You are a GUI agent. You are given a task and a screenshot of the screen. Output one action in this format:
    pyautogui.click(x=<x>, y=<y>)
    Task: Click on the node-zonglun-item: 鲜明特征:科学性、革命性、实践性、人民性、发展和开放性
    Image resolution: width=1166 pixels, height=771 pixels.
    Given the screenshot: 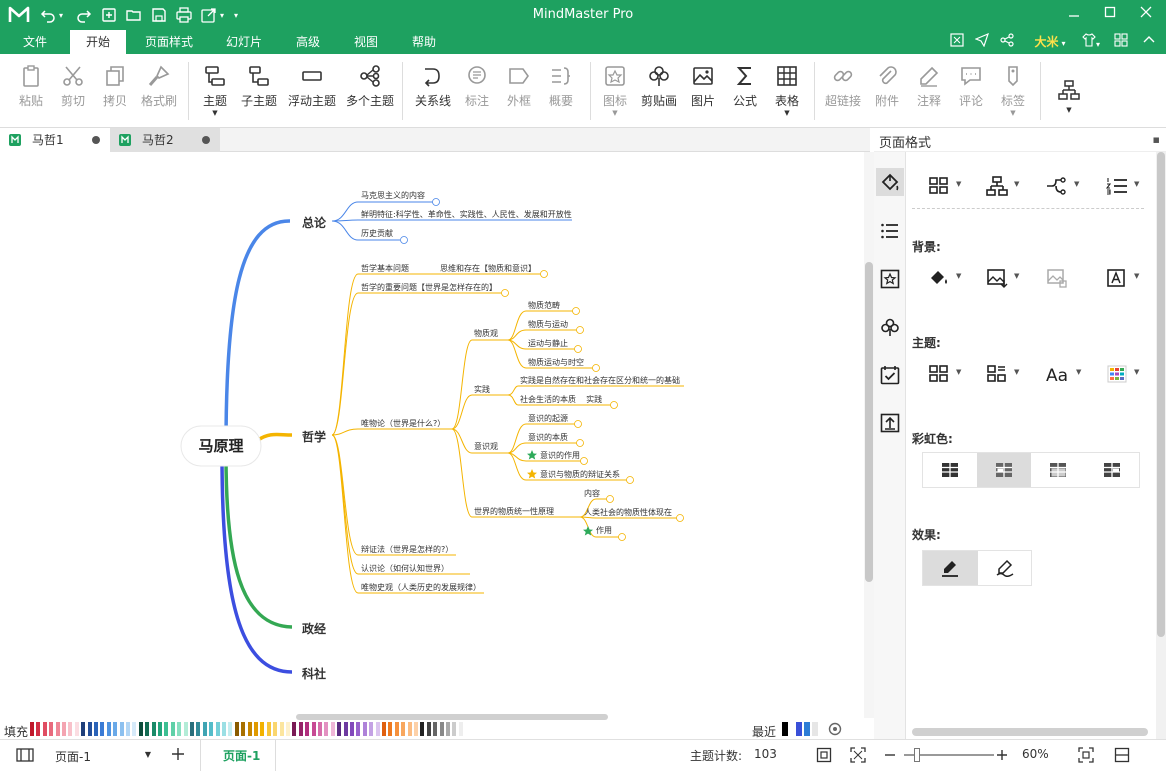 What is the action you would take?
    pyautogui.click(x=466, y=214)
    